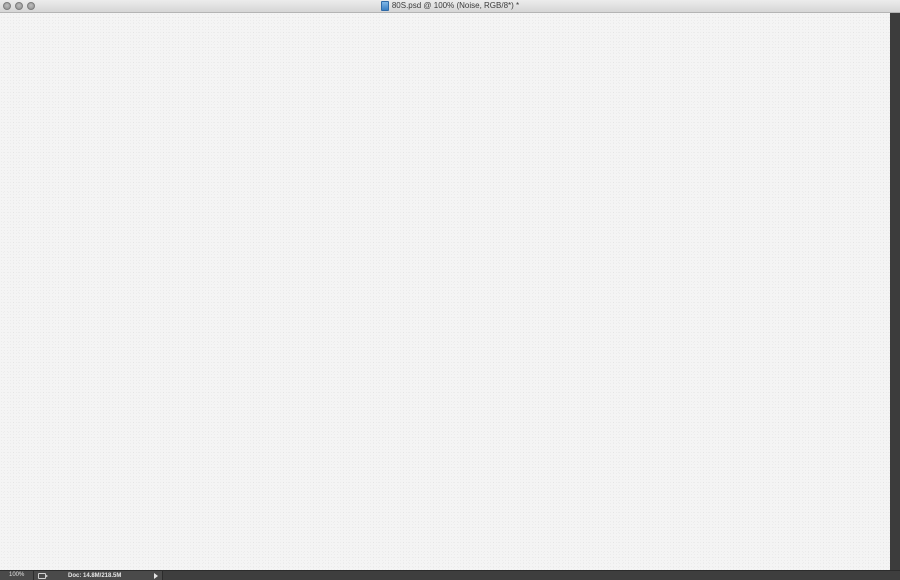  What do you see at coordinates (384, 6) in the screenshot?
I see `psd-file-icon` at bounding box center [384, 6].